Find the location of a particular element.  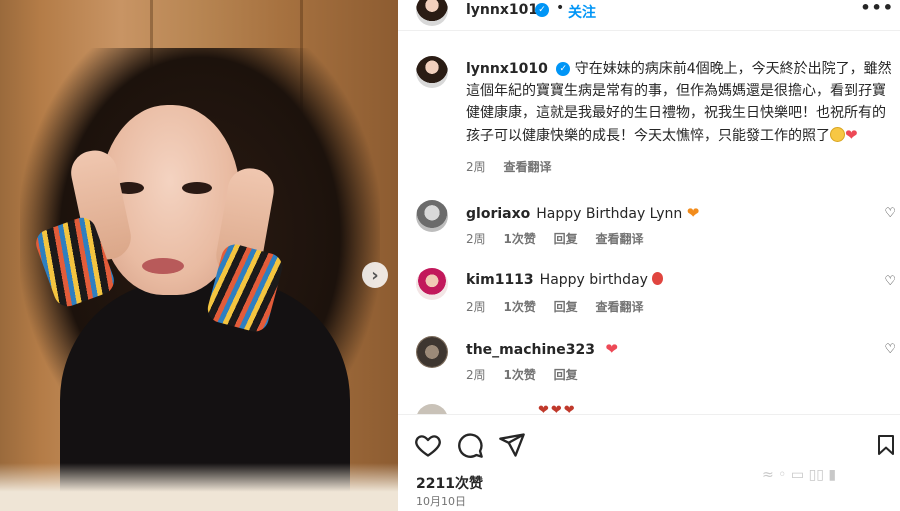

comment-item: kim1113 Happy birthday ♡ 2周 1次赞 回复 查看翻译 is located at coordinates (658, 298).